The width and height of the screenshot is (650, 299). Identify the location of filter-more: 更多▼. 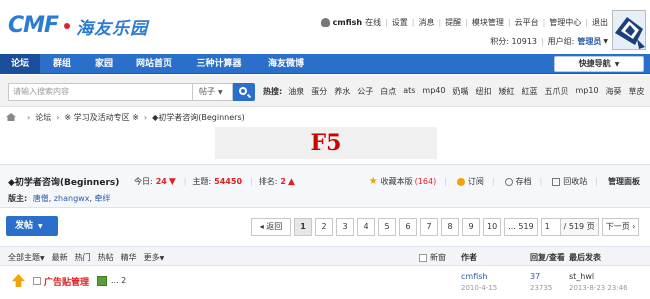
(154, 257).